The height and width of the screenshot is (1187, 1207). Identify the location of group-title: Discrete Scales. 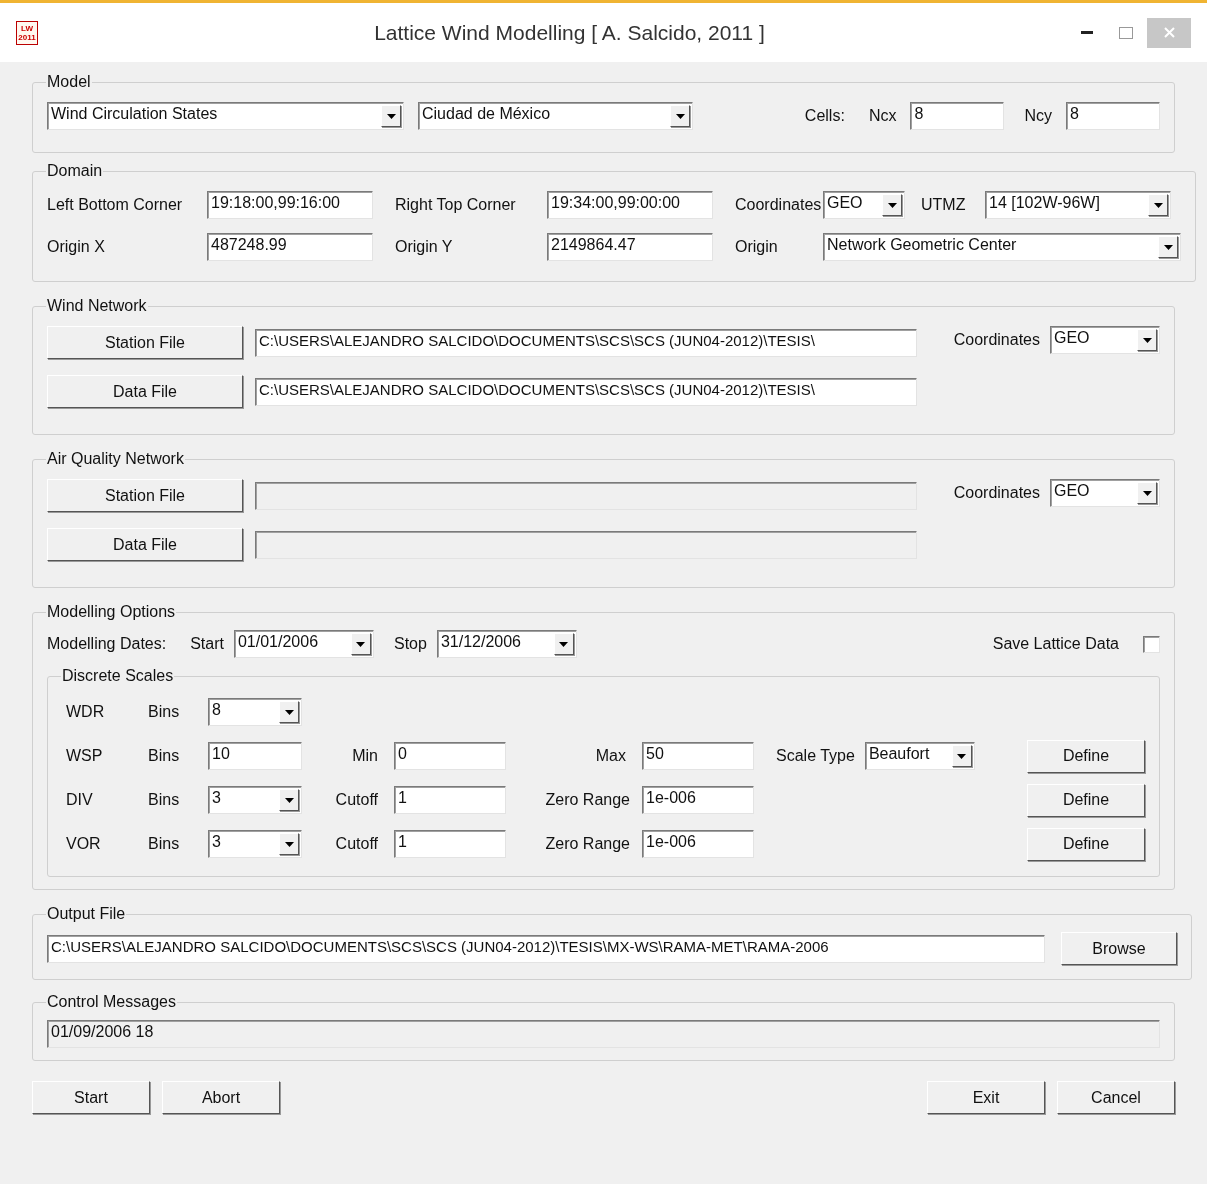
(118, 676).